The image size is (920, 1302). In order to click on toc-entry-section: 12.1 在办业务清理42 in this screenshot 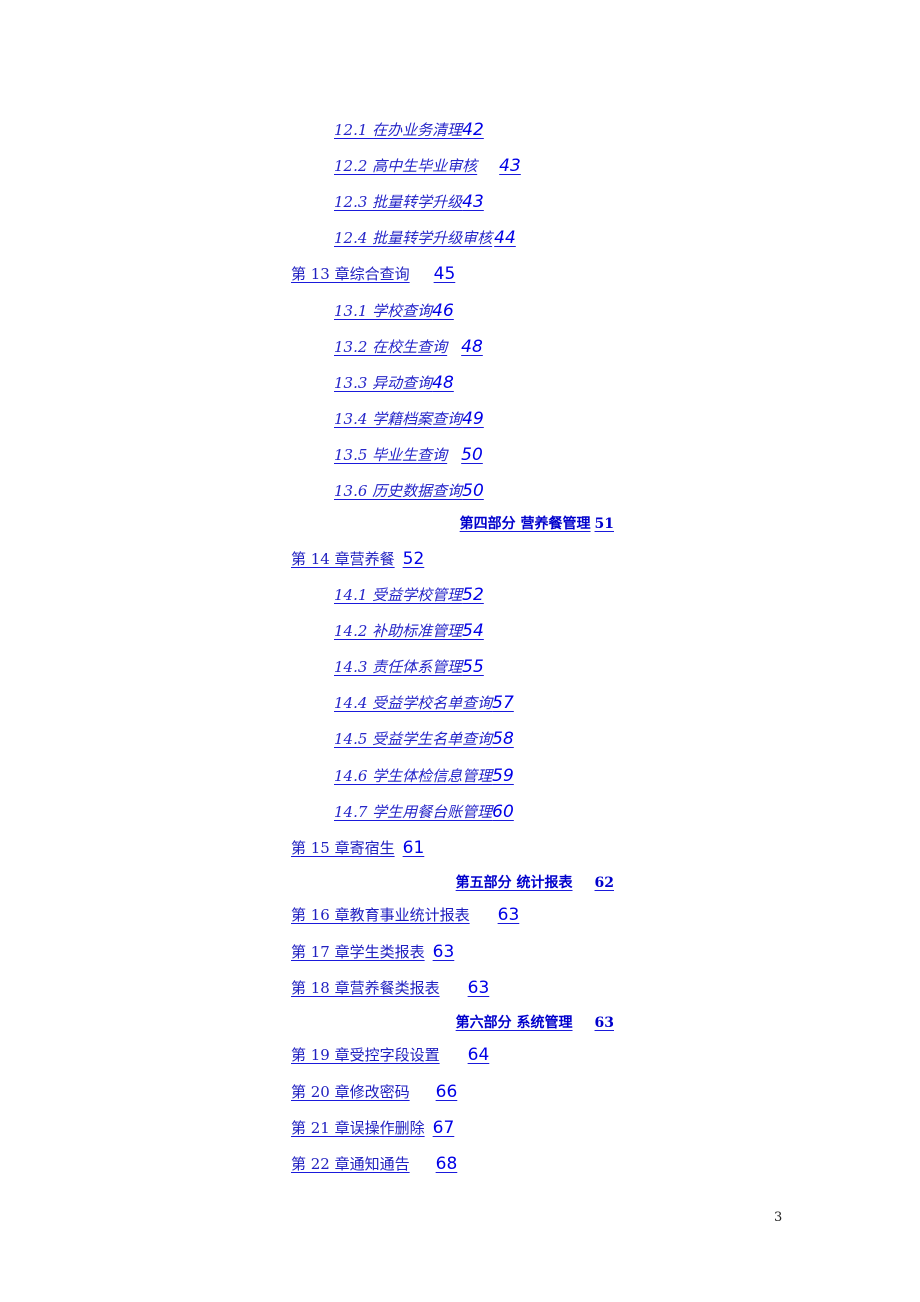, I will do `click(409, 130)`.